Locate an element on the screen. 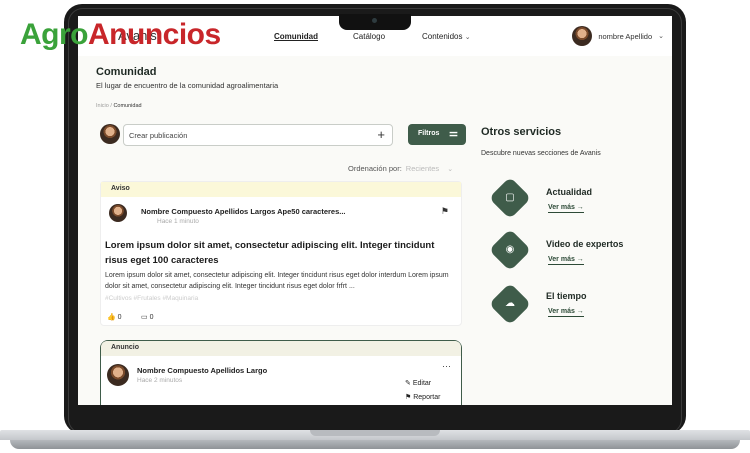 The width and height of the screenshot is (750, 453). sidebar-title: Otros servicios is located at coordinates (521, 132).